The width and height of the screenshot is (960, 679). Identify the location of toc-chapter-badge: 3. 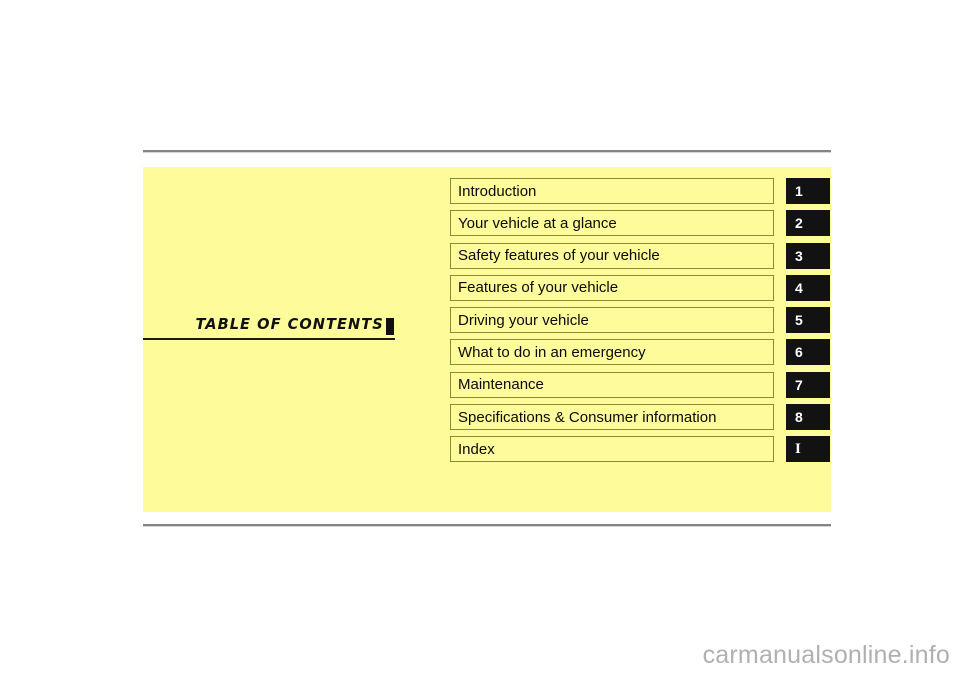
(808, 255).